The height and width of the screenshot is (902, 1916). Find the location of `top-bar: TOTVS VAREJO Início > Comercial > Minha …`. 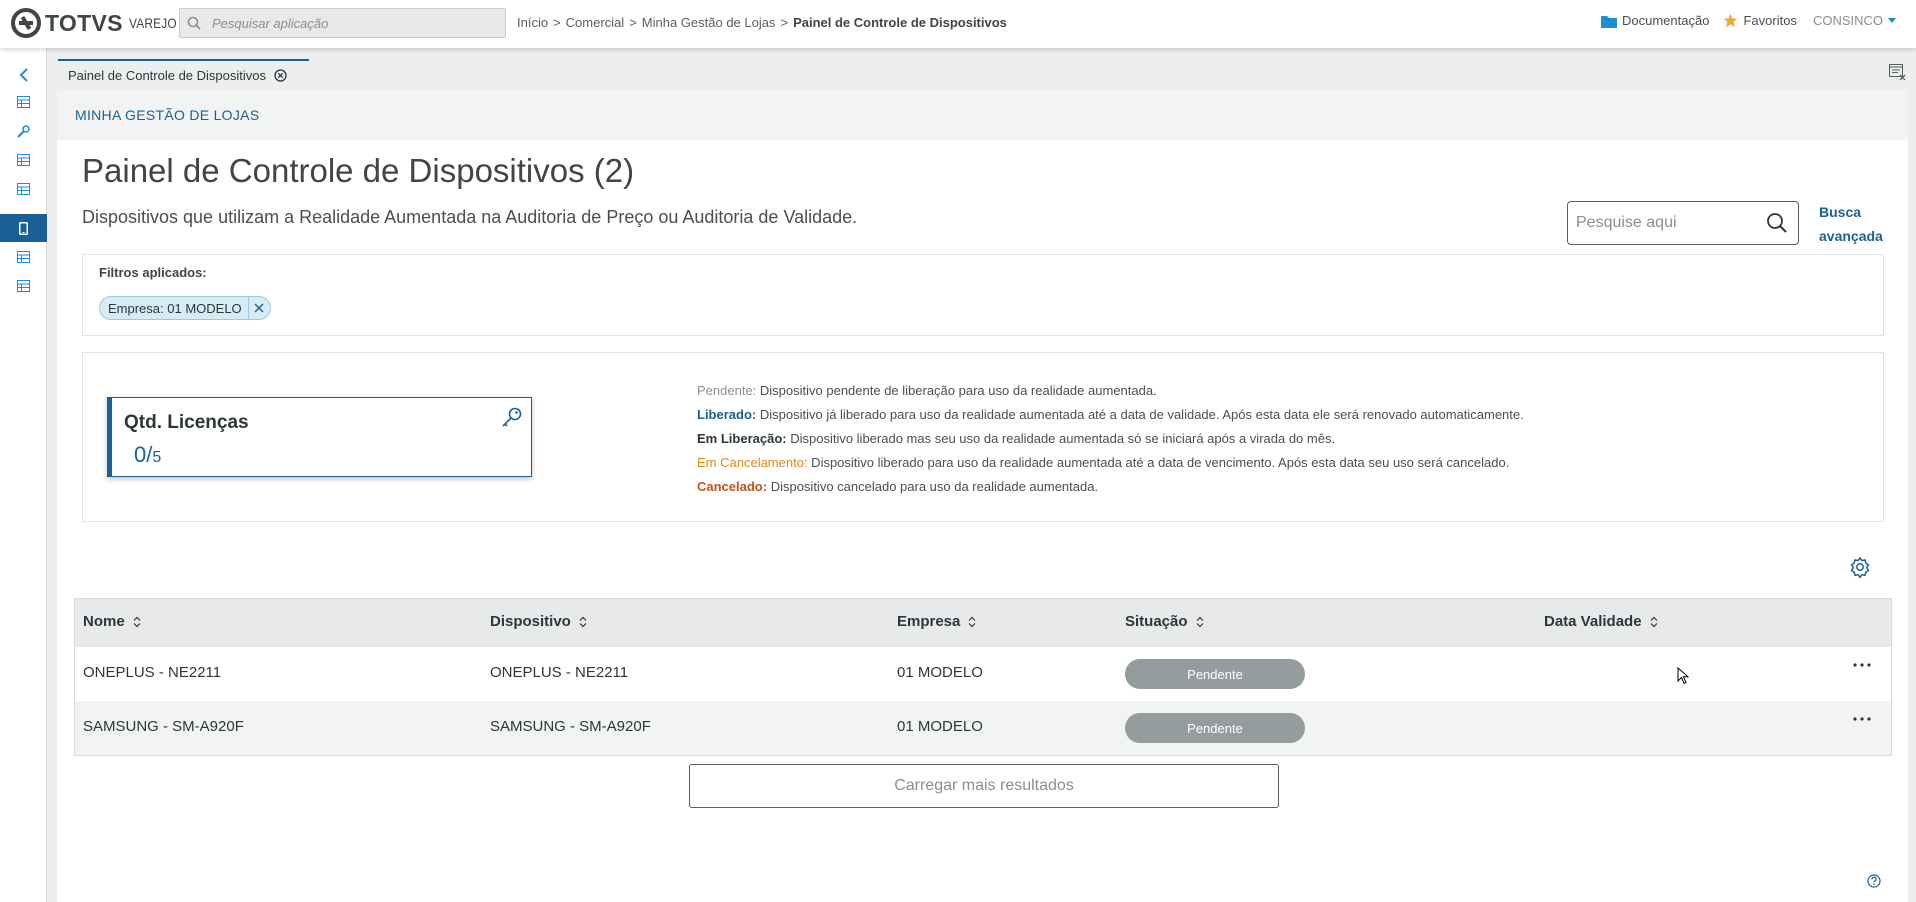

top-bar: TOTVS VAREJO Início > Comercial > Minha … is located at coordinates (958, 24).